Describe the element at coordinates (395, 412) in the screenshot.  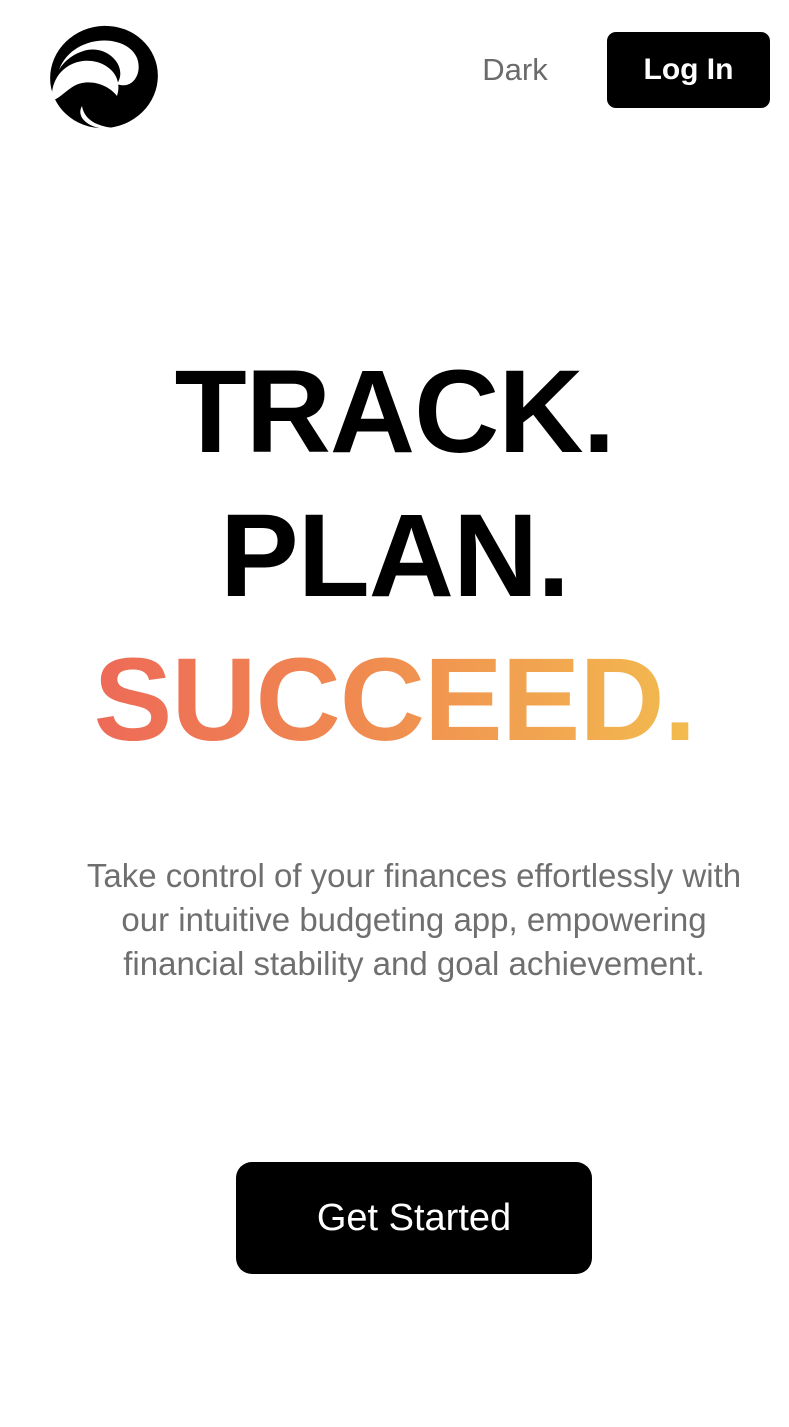
I see `hero-line-track: TRACK.` at that location.